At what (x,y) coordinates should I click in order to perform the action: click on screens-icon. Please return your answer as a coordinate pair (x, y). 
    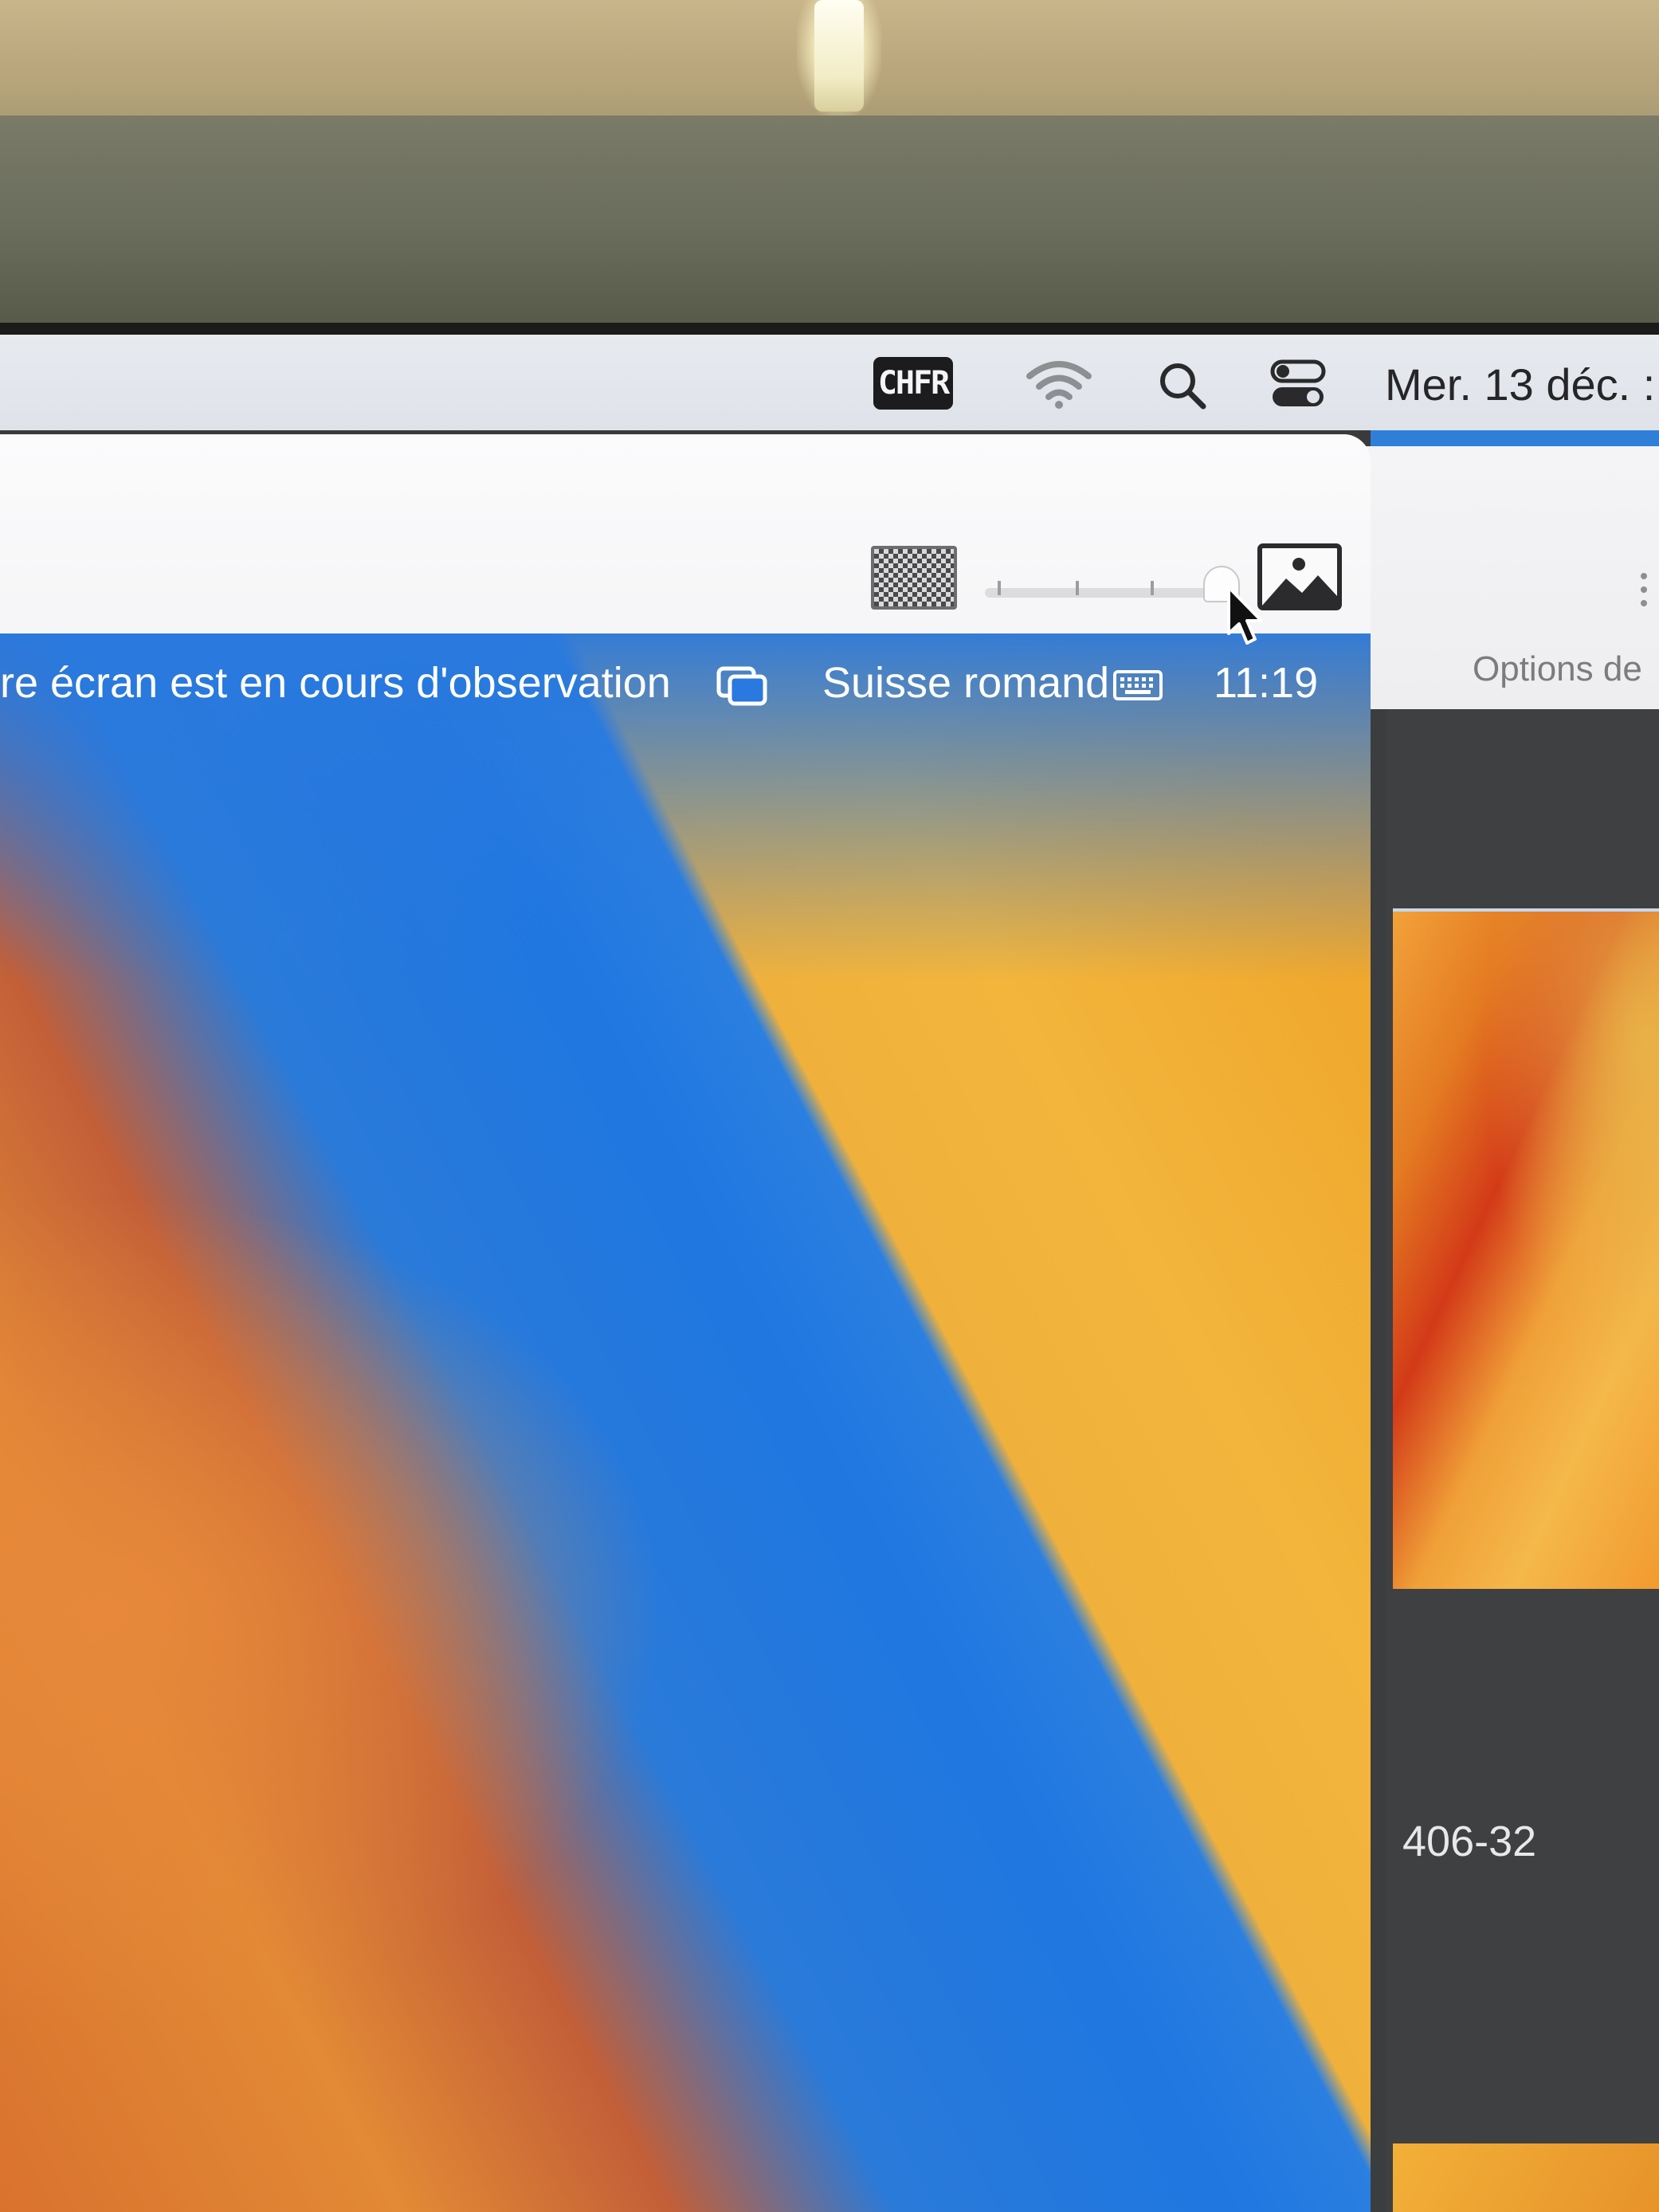
    Looking at the image, I should click on (742, 686).